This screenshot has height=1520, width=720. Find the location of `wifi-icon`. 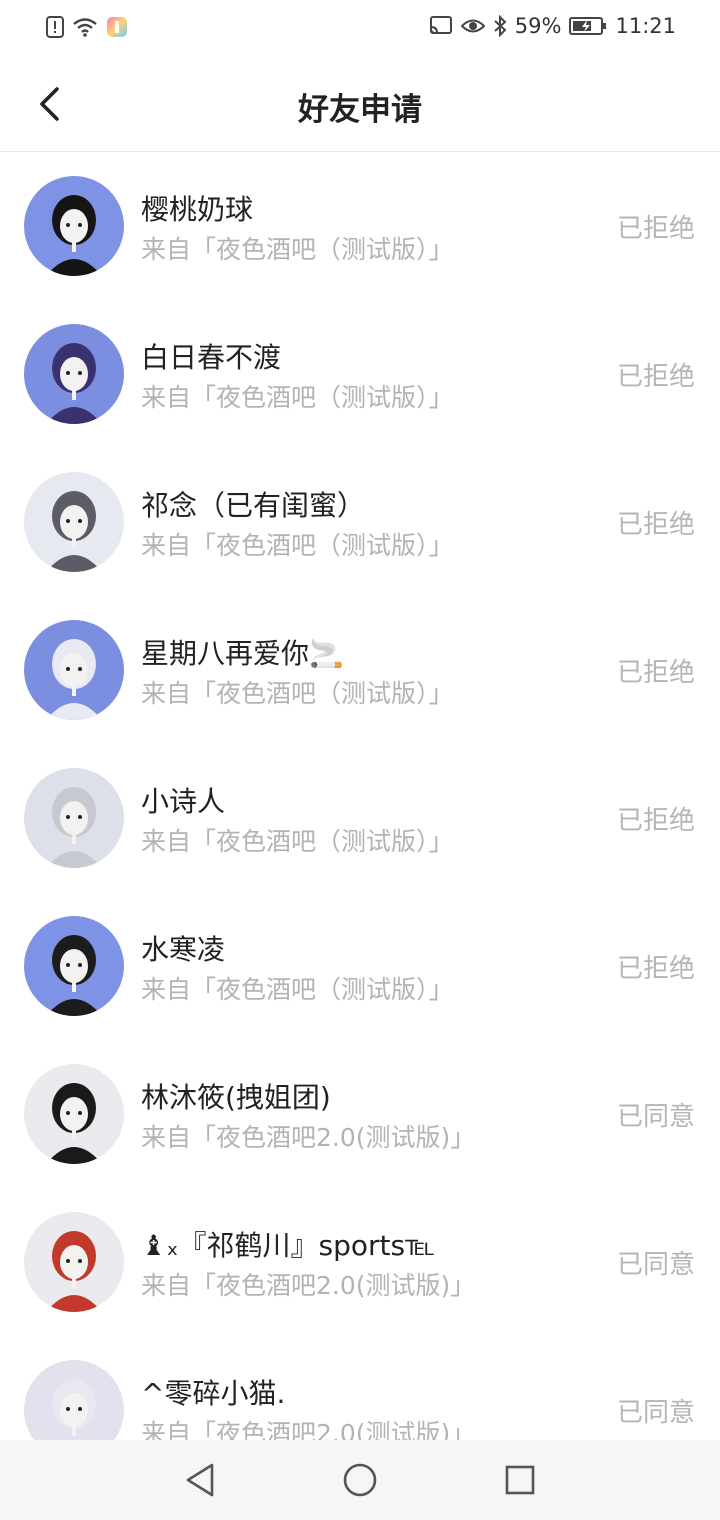

wifi-icon is located at coordinates (85, 27).